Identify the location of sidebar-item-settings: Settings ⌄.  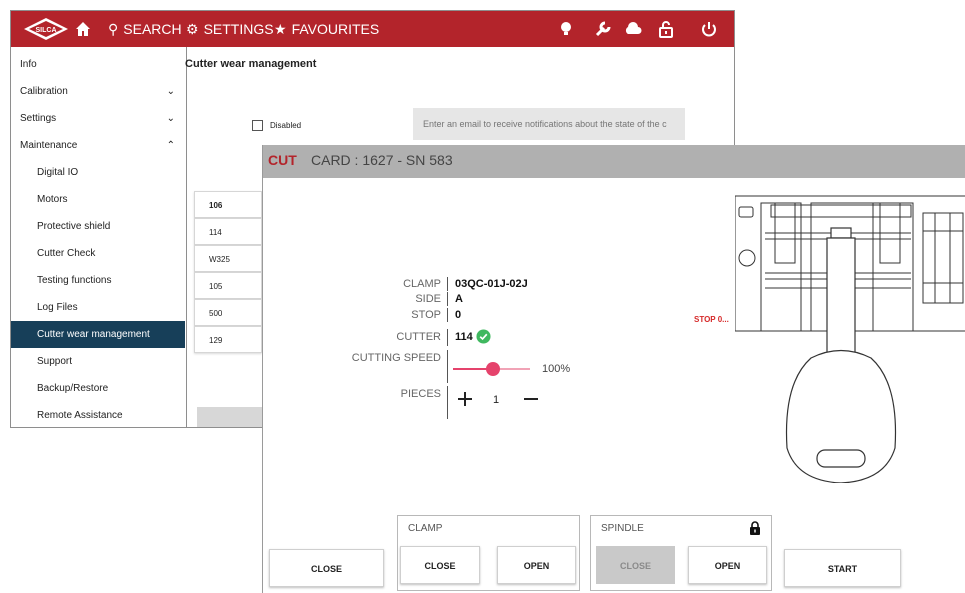
(98, 118).